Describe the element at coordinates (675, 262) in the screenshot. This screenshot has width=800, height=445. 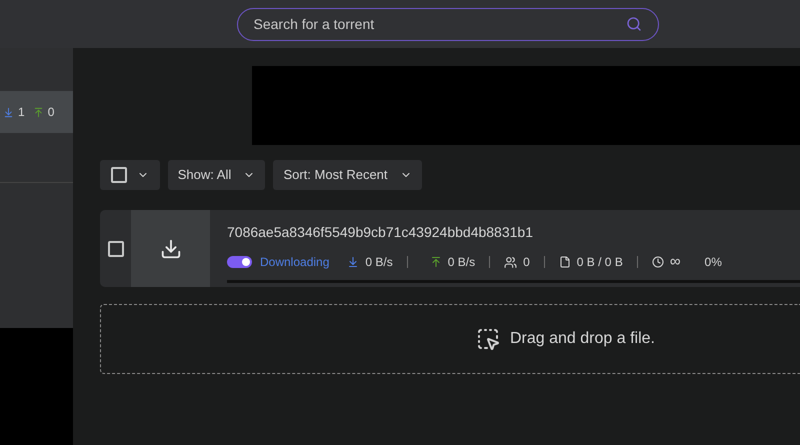
I see `eta-text: ∞` at that location.